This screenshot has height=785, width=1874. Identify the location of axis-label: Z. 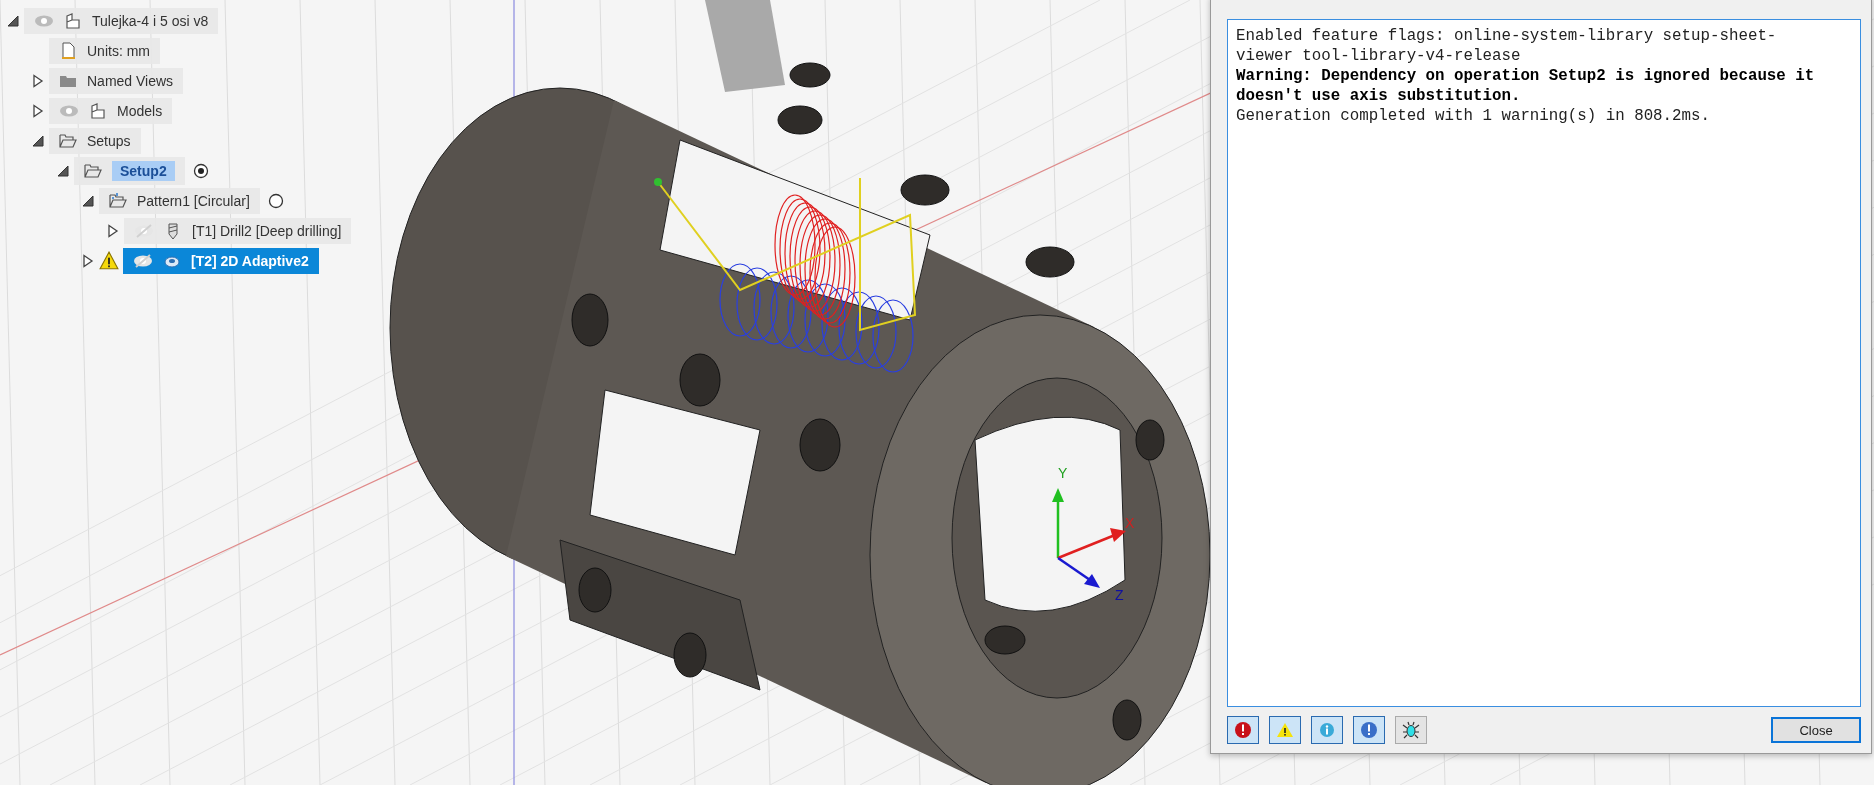
(1119, 595).